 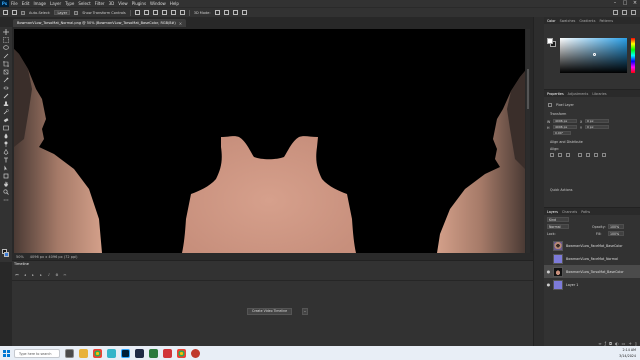 I want to click on y-field: 0 px, so click(x=597, y=127).